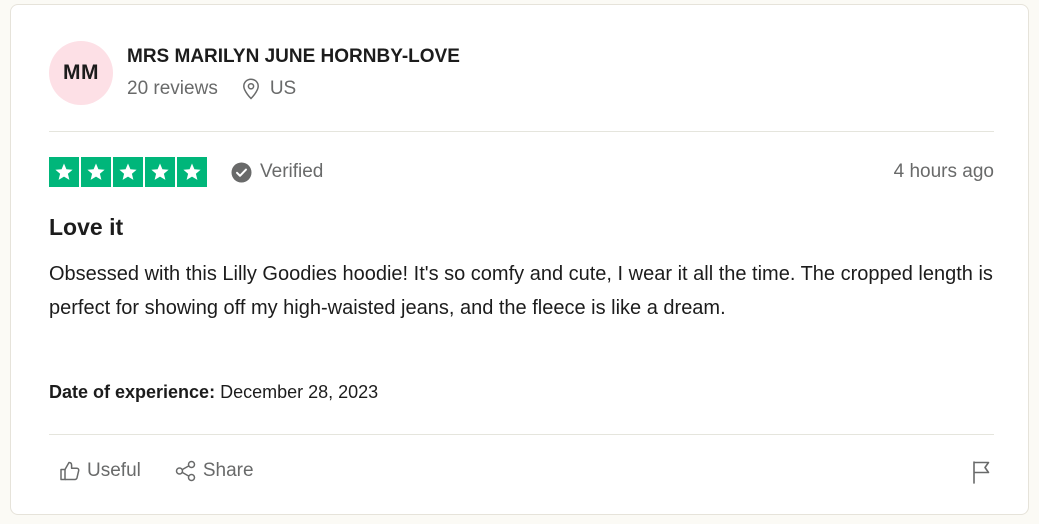 The height and width of the screenshot is (524, 1039). What do you see at coordinates (185, 471) in the screenshot?
I see `share-icon` at bounding box center [185, 471].